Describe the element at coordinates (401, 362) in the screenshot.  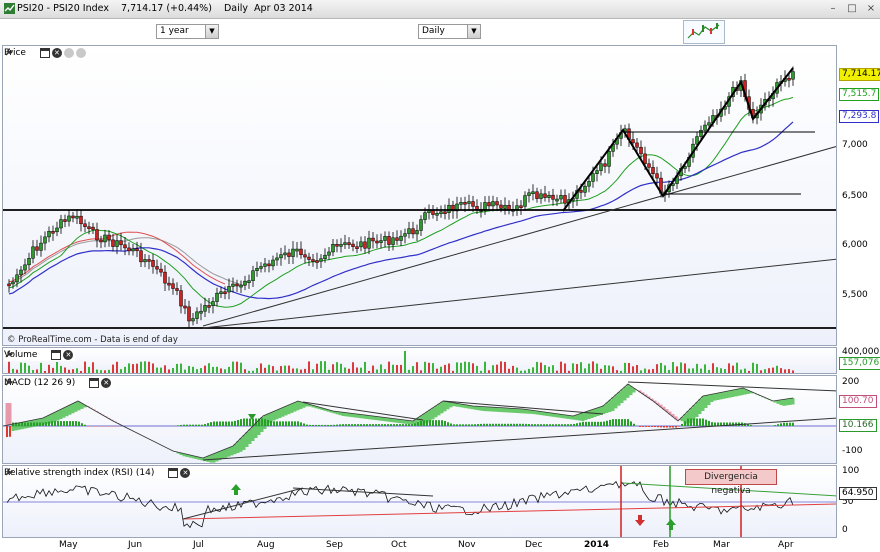
I see `volume-chart` at that location.